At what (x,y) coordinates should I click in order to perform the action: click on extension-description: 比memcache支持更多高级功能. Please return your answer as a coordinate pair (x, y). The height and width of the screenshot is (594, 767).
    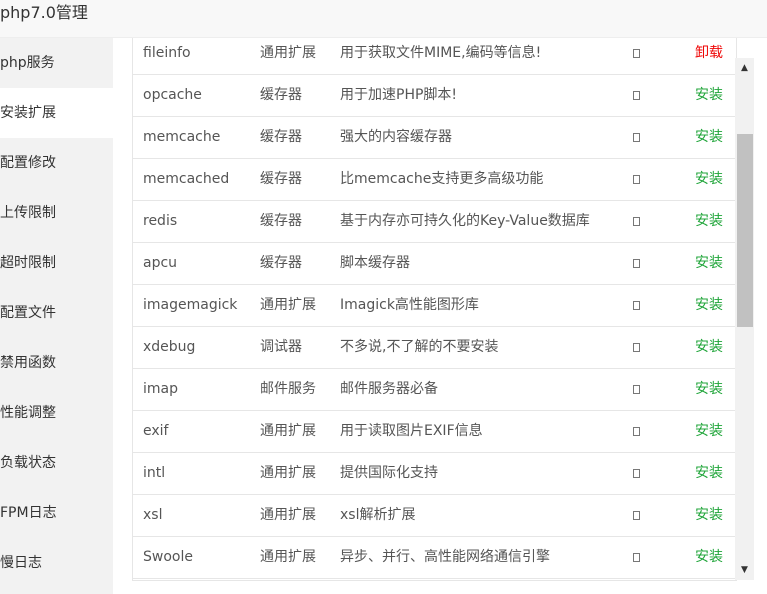
    Looking at the image, I should click on (442, 179).